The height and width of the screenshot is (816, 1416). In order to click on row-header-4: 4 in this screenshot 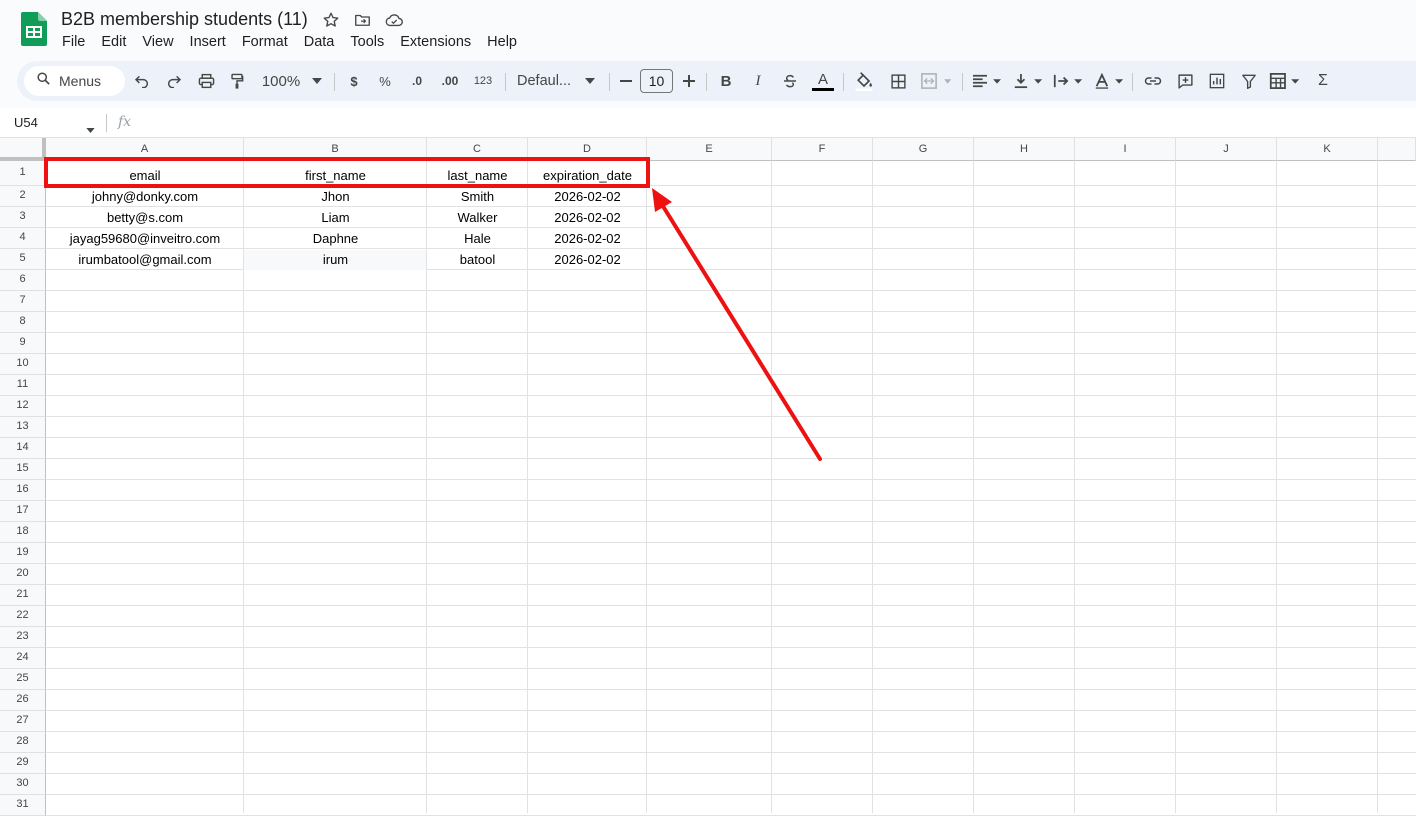, I will do `click(23, 238)`.